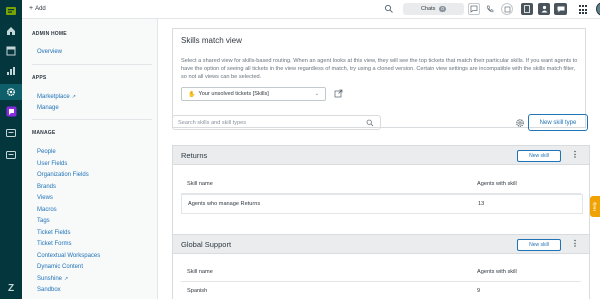  Describe the element at coordinates (43, 221) in the screenshot. I see `nav-tags: Tags` at that location.